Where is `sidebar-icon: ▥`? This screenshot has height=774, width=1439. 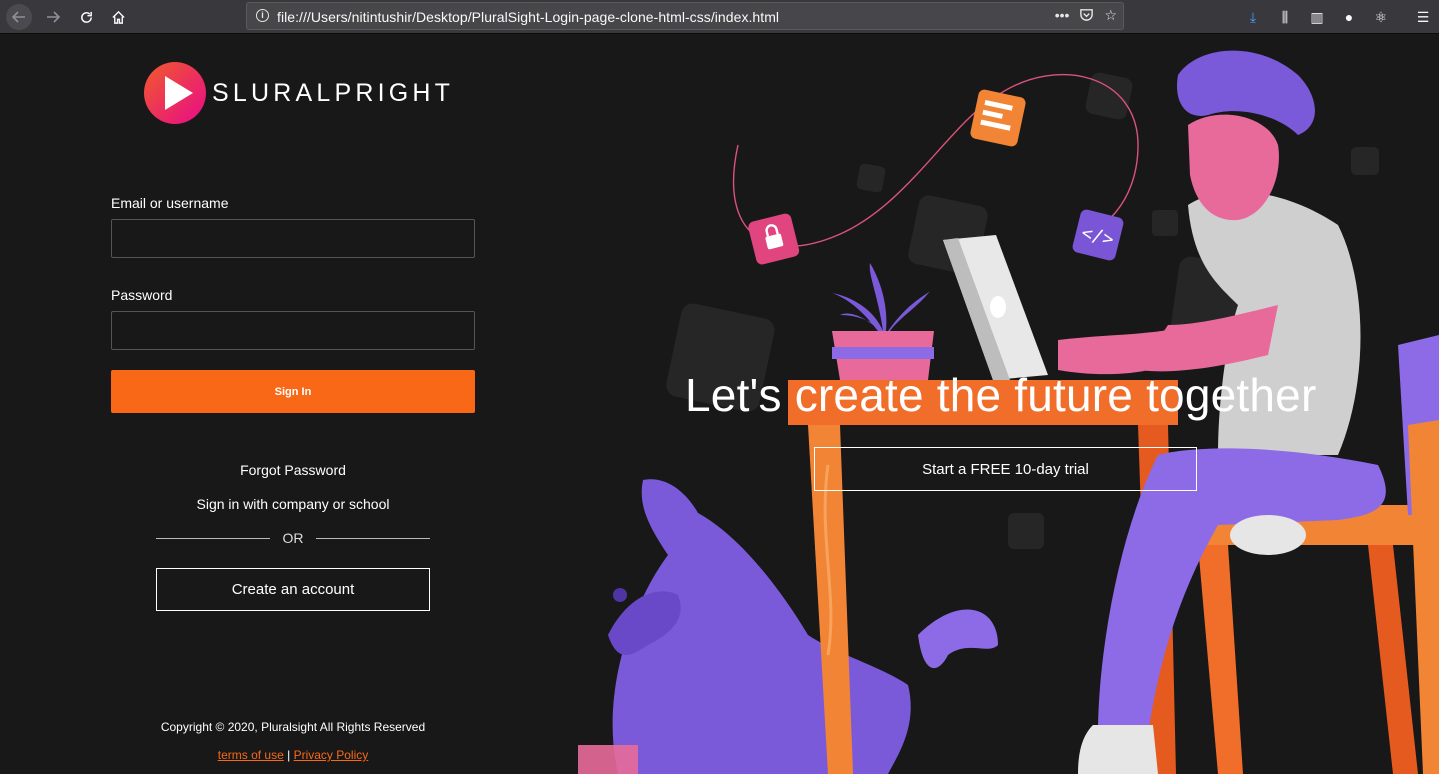 sidebar-icon: ▥ is located at coordinates (1317, 17).